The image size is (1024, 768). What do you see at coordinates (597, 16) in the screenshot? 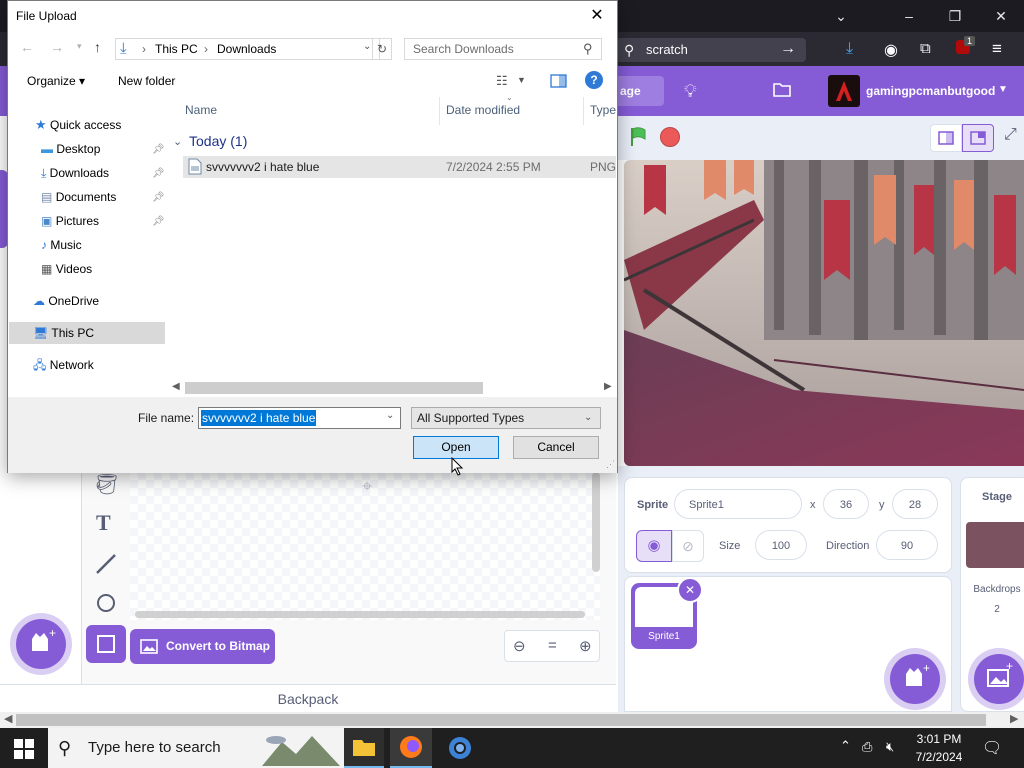
I see `dialog-close-icon: ✕` at bounding box center [597, 16].